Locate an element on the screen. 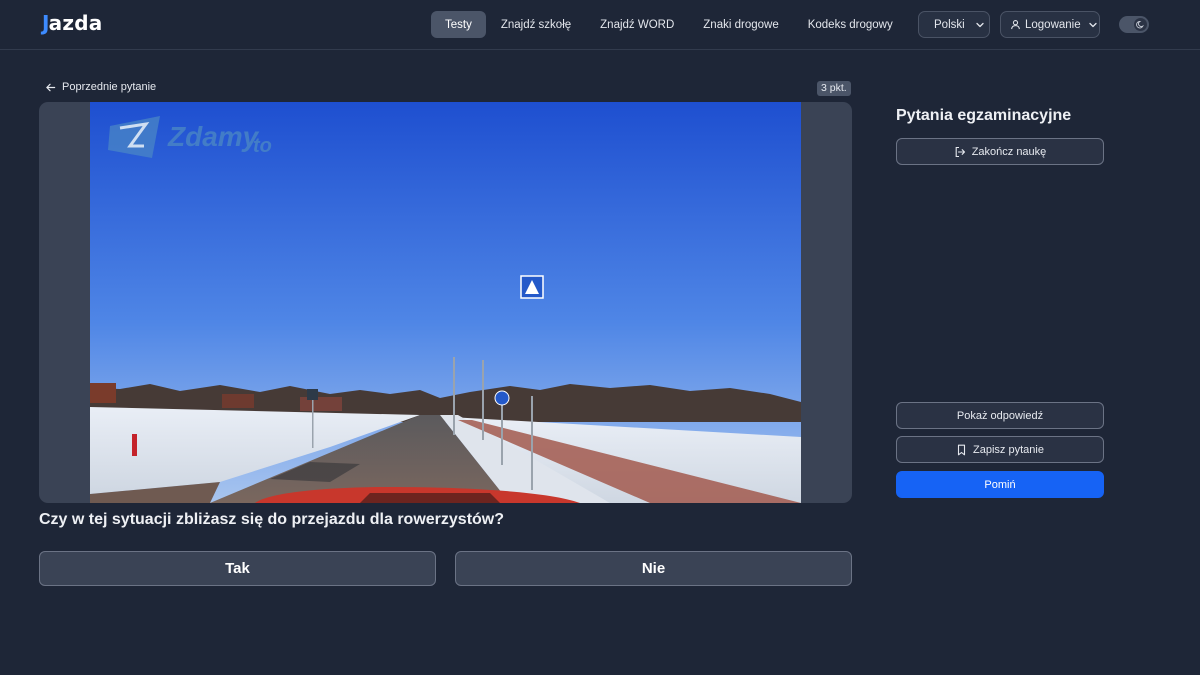  logout-icon is located at coordinates (960, 151).